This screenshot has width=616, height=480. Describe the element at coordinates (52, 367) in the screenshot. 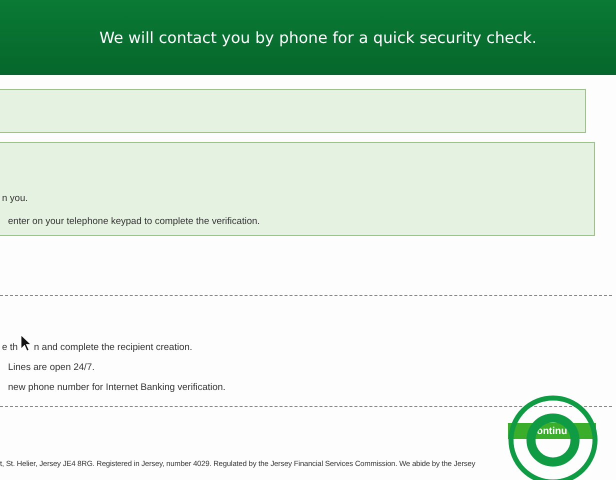

I see `instruction-text: Lines are open 24/7.` at that location.